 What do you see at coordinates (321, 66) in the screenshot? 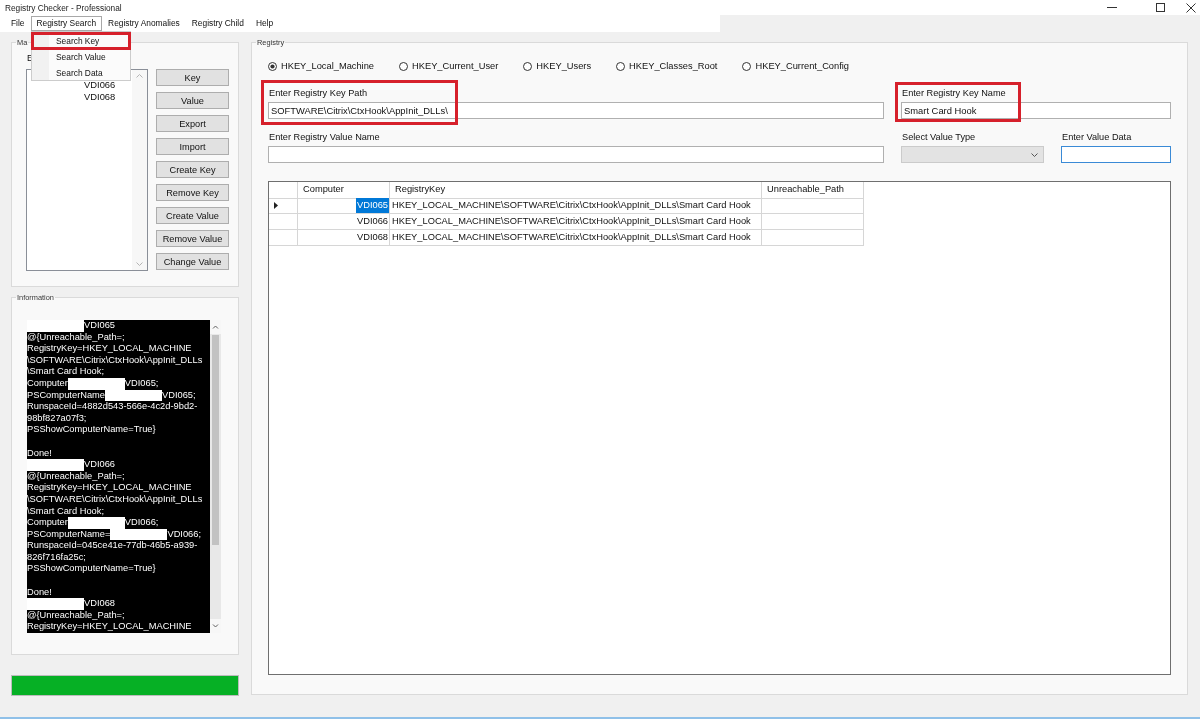
I see `radio-button: HKEY_Local_Machine` at bounding box center [321, 66].